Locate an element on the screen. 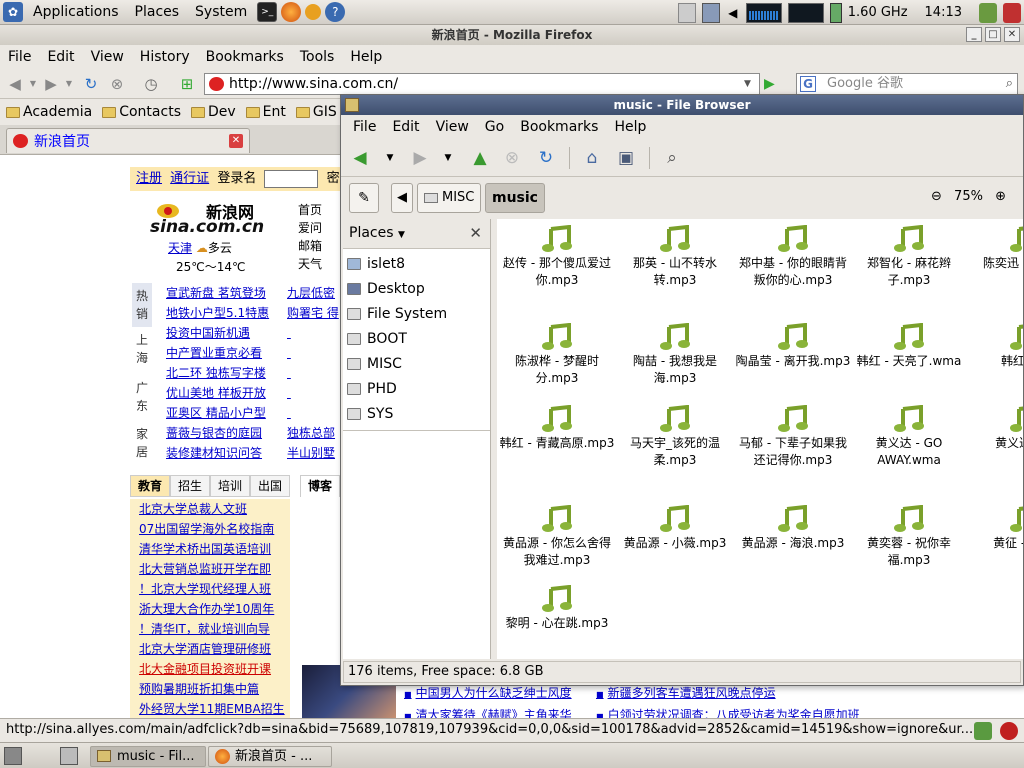  zoom-out-icon: ⊖ is located at coordinates (936, 196).